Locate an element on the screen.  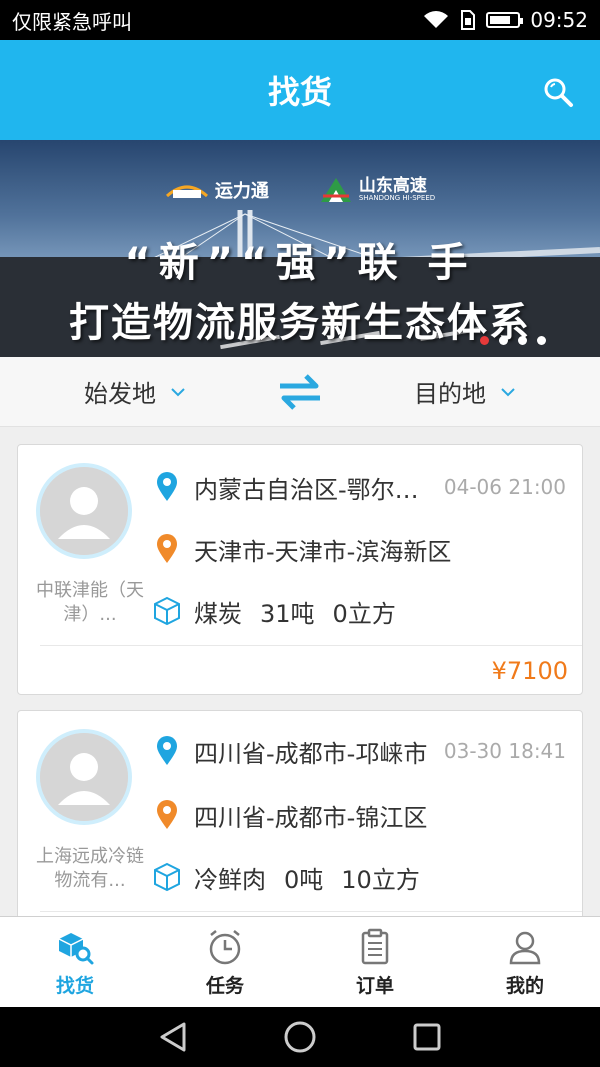
destination-dropdown: 目的地 is located at coordinates (465, 391).